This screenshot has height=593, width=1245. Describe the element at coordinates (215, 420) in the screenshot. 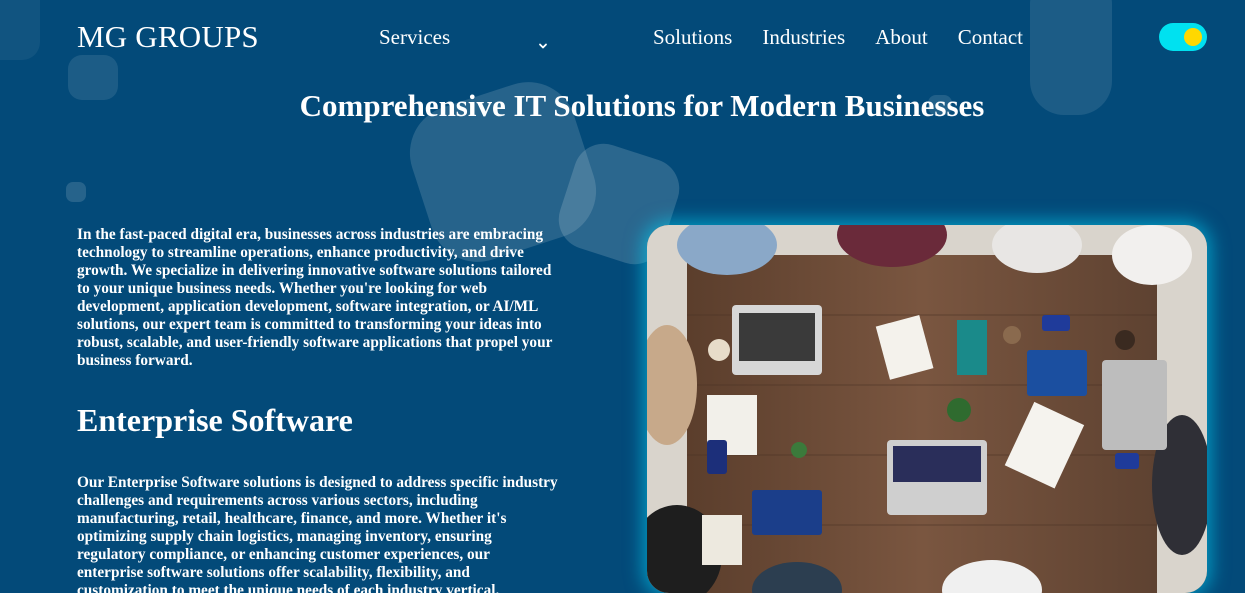

I see `enterprise-software-heading: Enterprise Software` at that location.